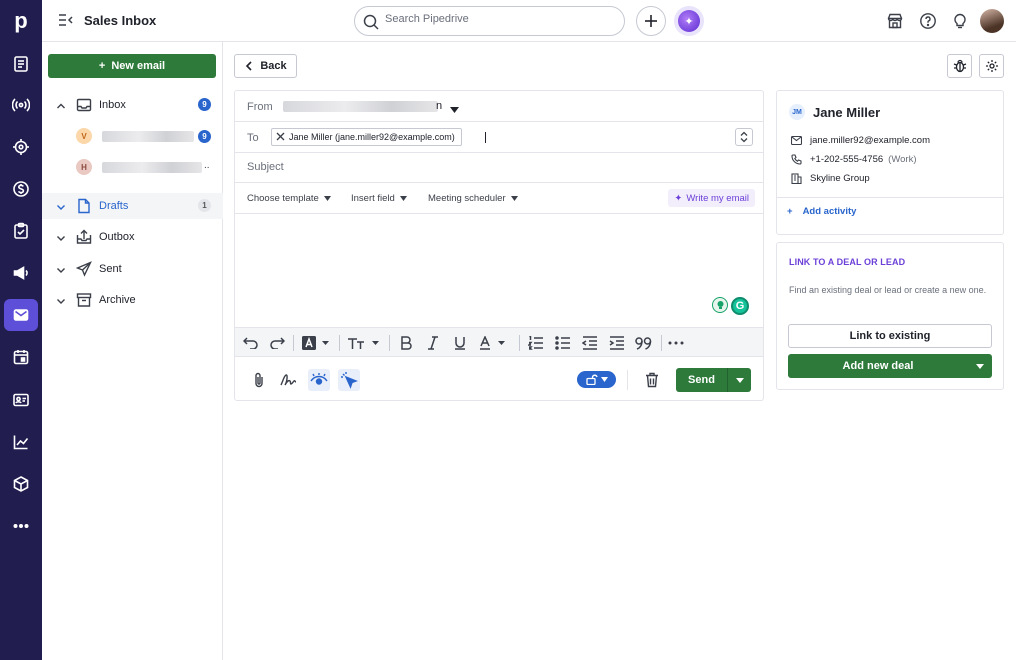 Image resolution: width=1016 pixels, height=660 pixels. What do you see at coordinates (821, 211) in the screenshot?
I see `add-activity-button: + Add activity` at bounding box center [821, 211].